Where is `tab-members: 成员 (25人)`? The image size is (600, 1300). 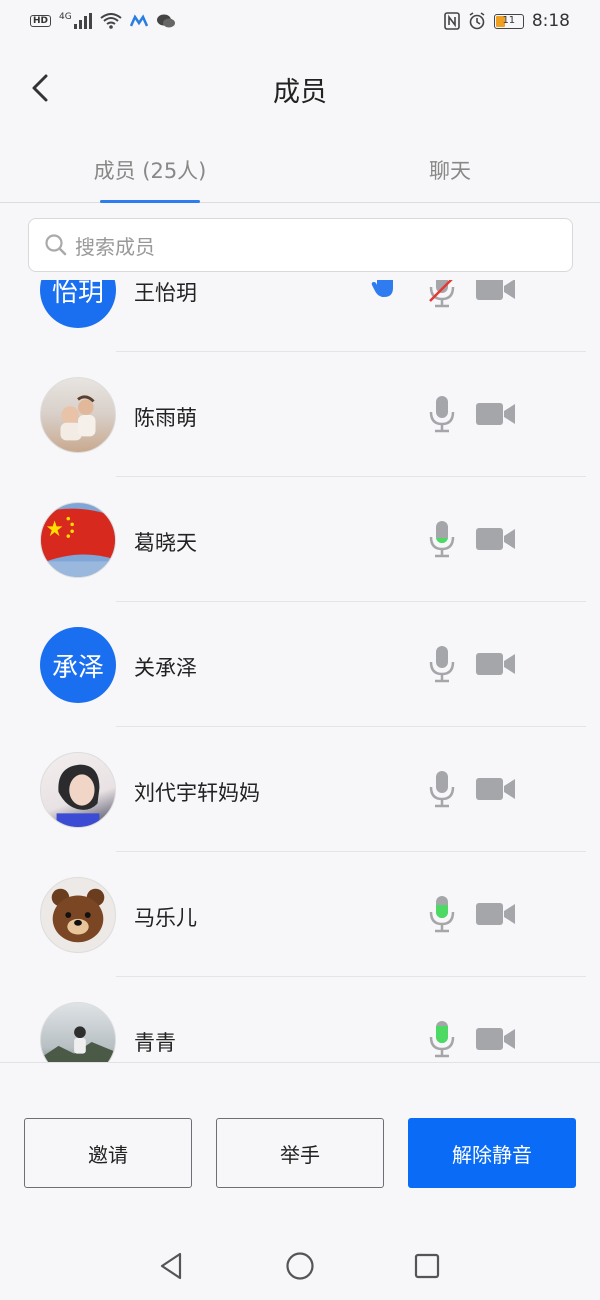
tab-members: 成员 (25人) is located at coordinates (150, 170).